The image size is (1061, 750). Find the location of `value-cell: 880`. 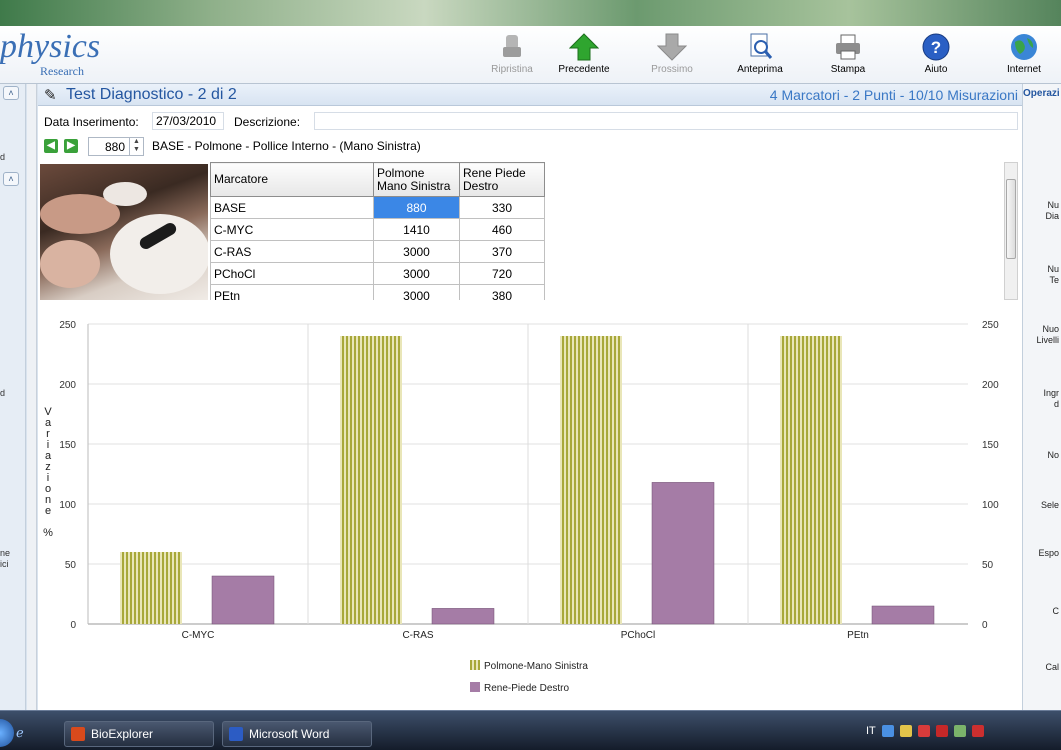

value-cell: 880 is located at coordinates (416, 207).